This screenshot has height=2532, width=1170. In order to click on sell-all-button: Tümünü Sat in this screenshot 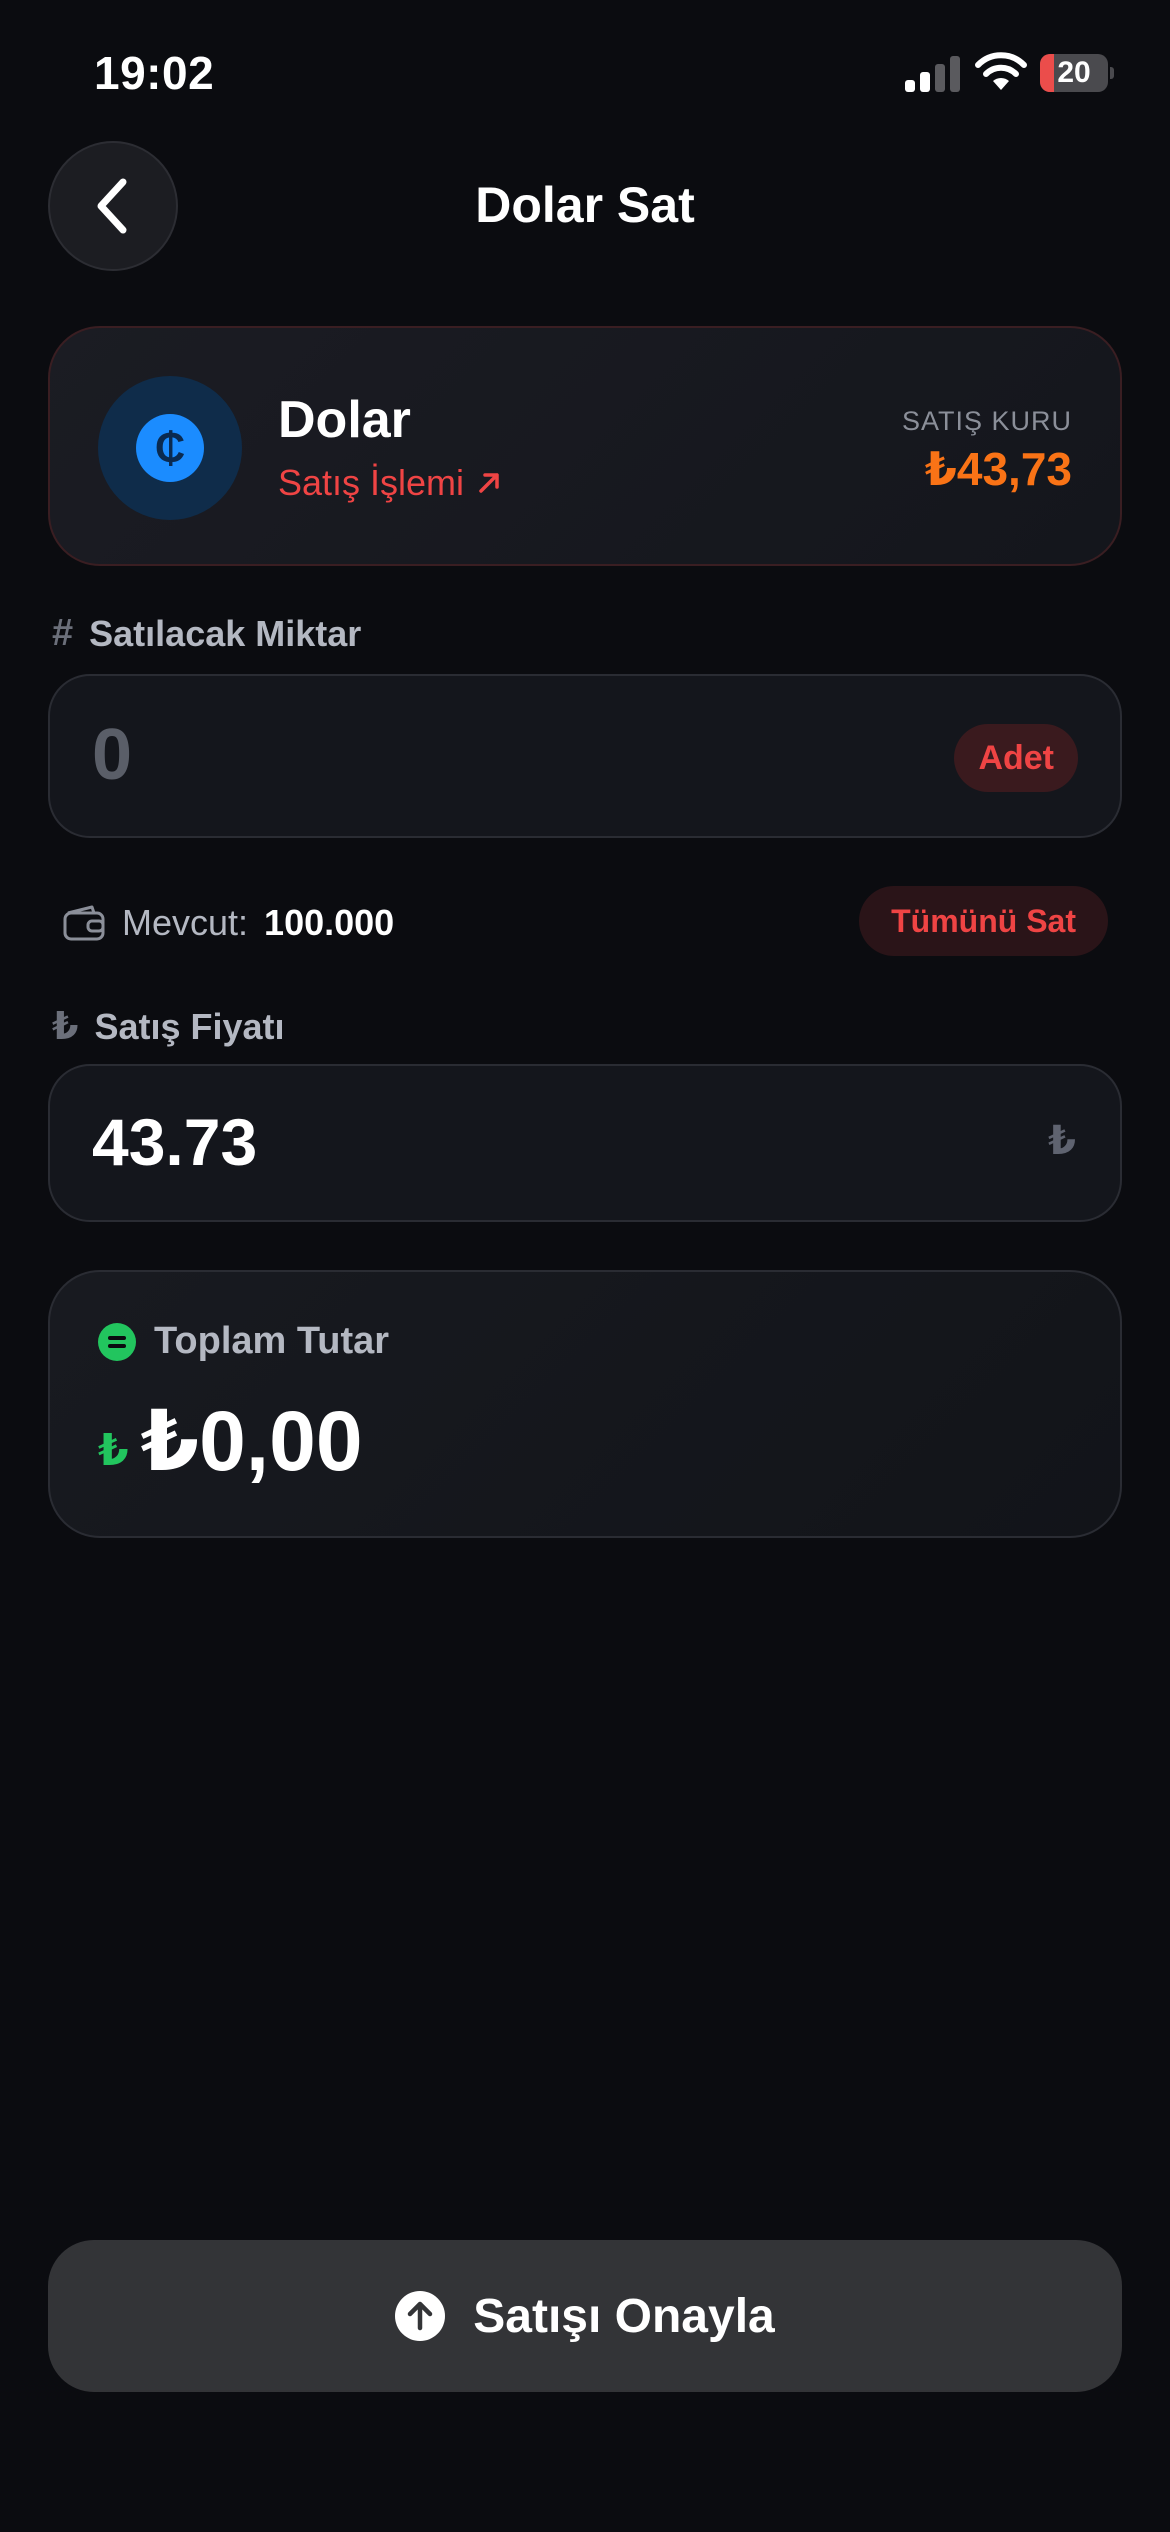, I will do `click(983, 921)`.